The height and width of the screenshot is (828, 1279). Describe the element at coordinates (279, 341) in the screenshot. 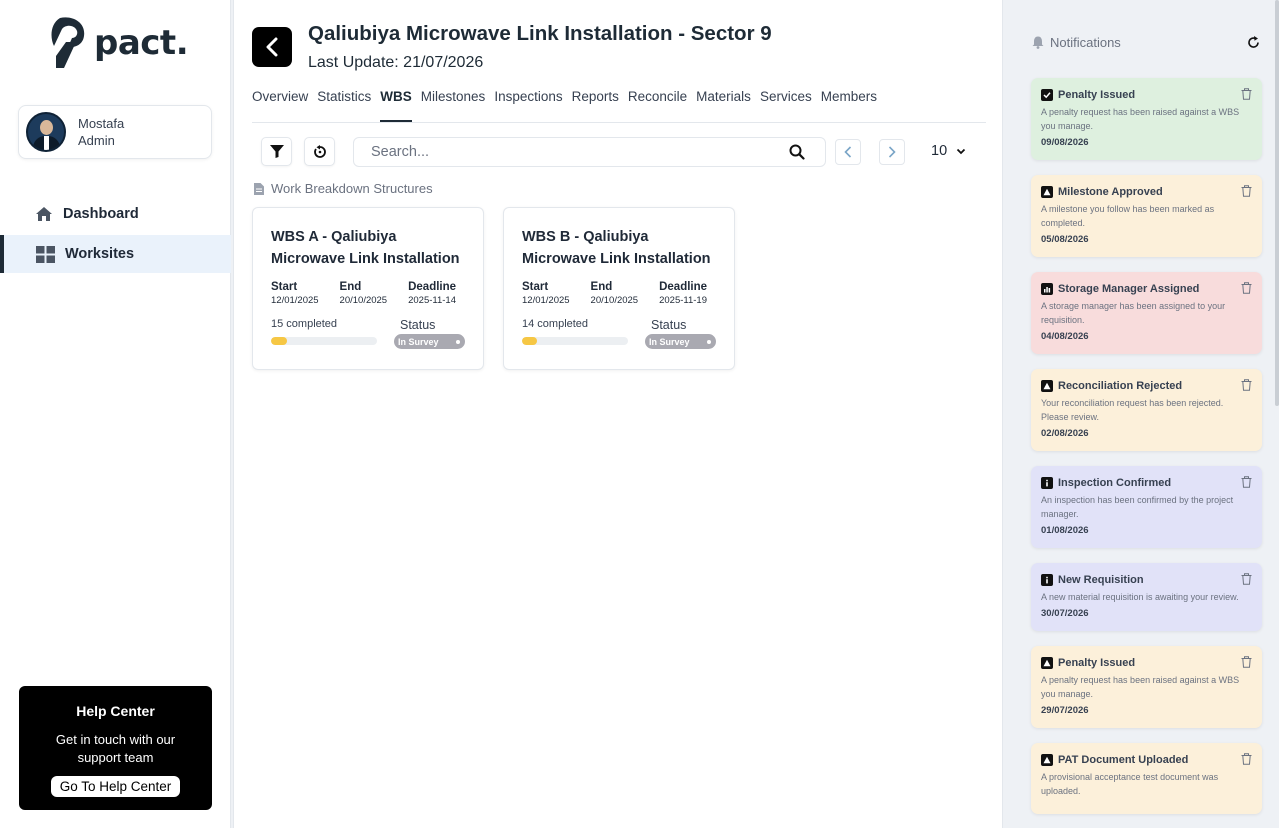

I see `progress-bar-fill` at that location.